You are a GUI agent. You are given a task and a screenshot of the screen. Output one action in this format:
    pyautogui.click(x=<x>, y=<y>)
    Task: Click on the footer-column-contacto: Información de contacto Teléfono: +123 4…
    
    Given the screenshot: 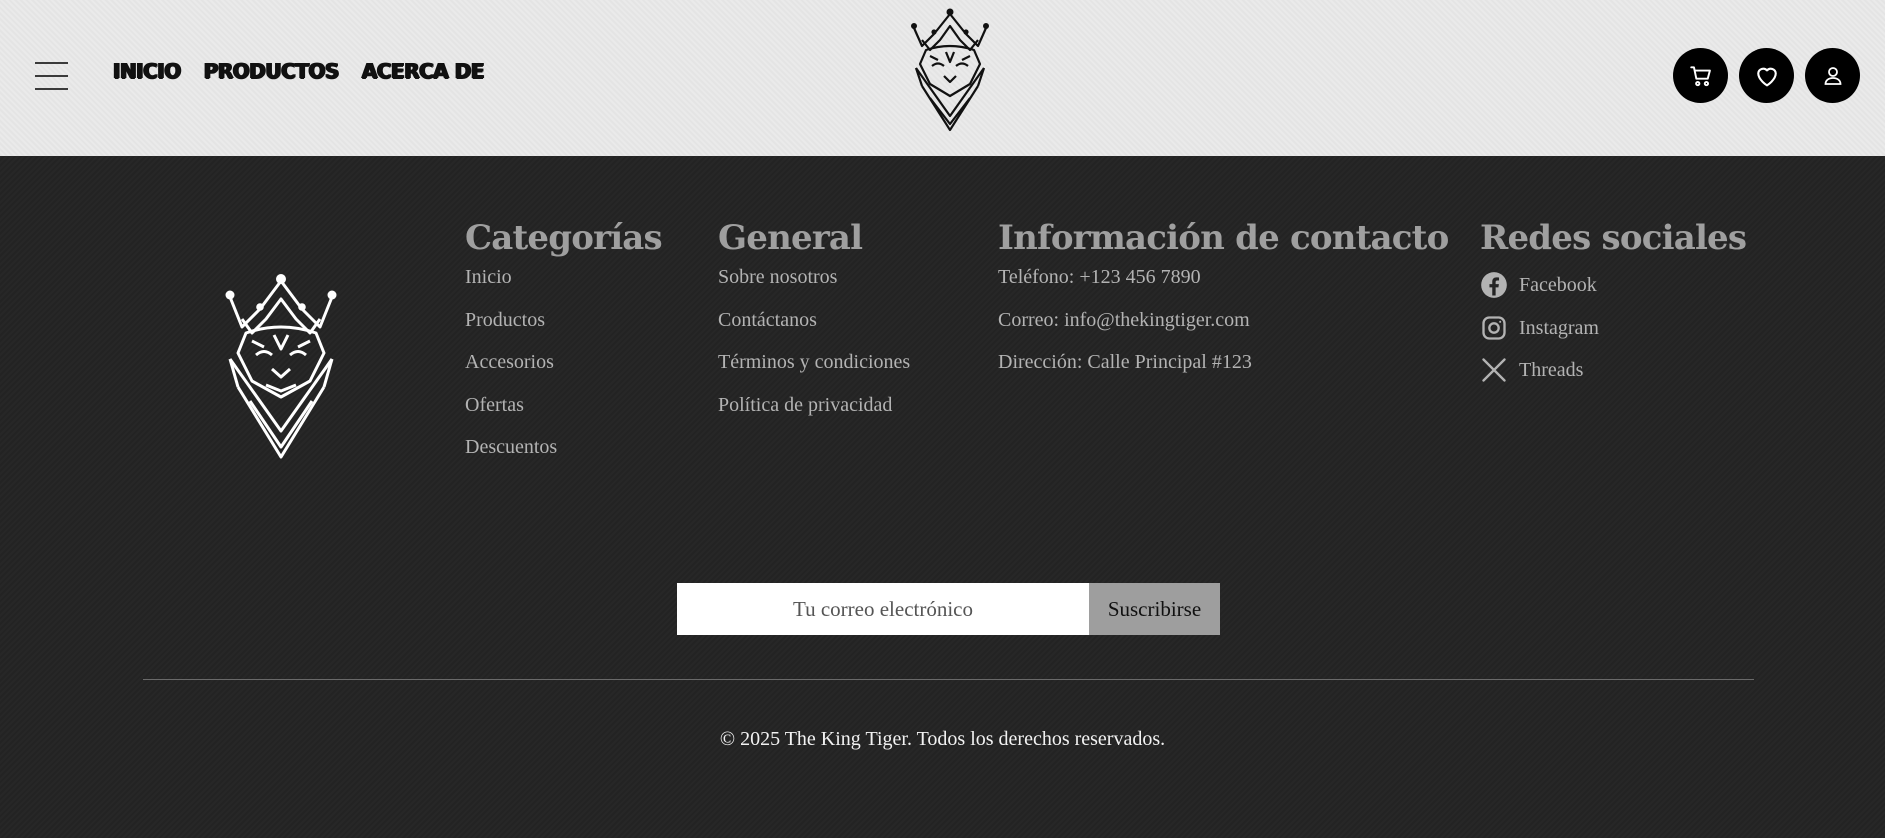 What is the action you would take?
    pyautogui.click(x=1223, y=305)
    